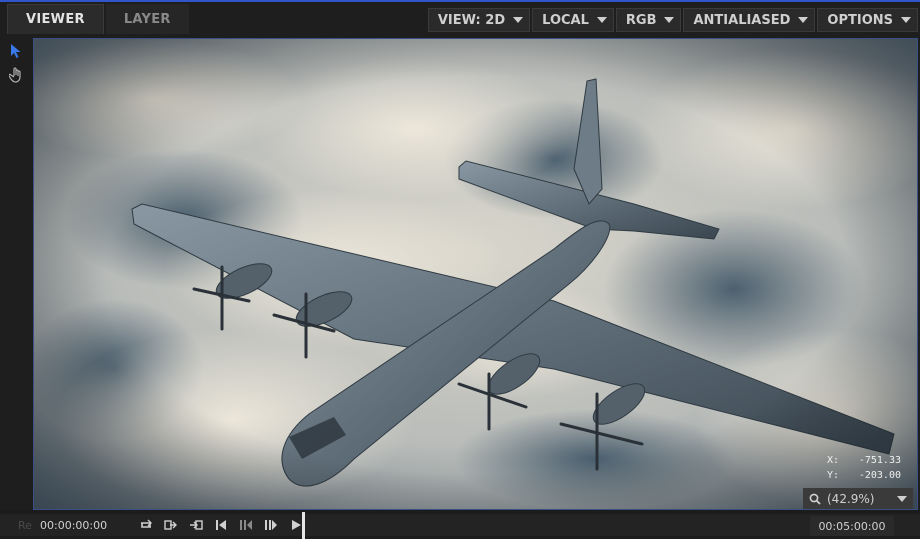  Describe the element at coordinates (16, 273) in the screenshot. I see `tool-strip` at that location.